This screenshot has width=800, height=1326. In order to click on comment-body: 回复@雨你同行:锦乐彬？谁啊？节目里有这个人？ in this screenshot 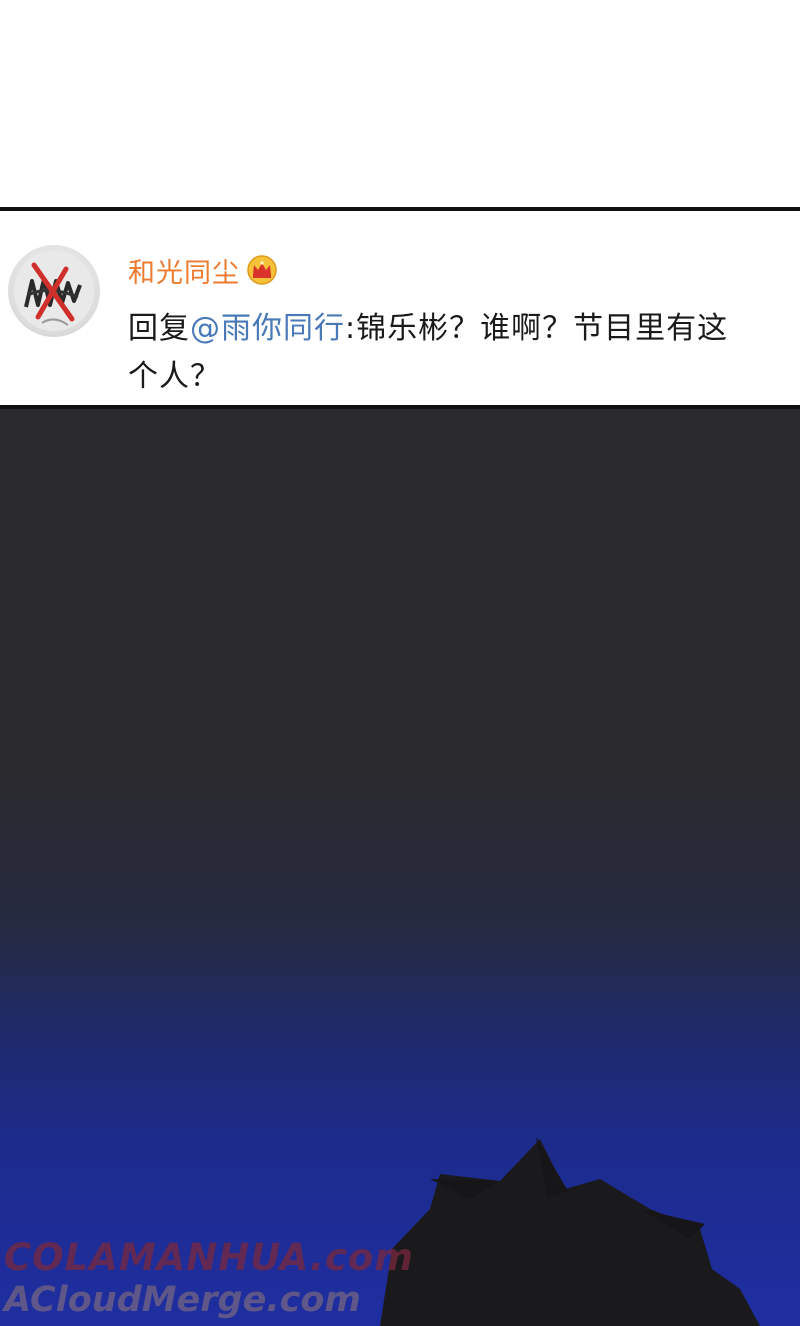, I will do `click(458, 353)`.